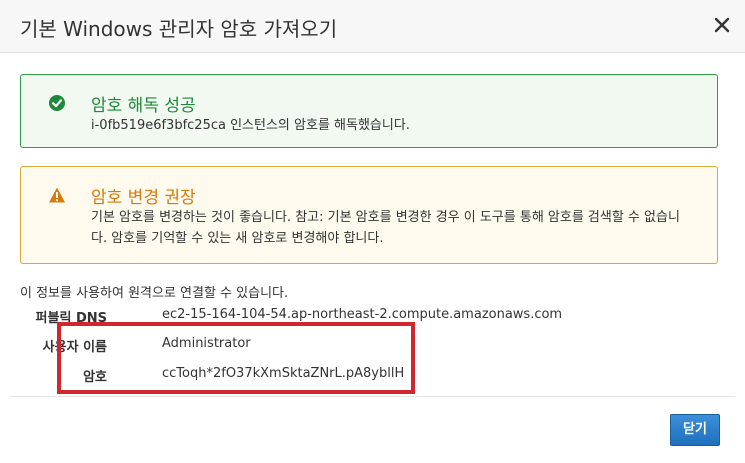  I want to click on warning-triangle-icon, so click(57, 195).